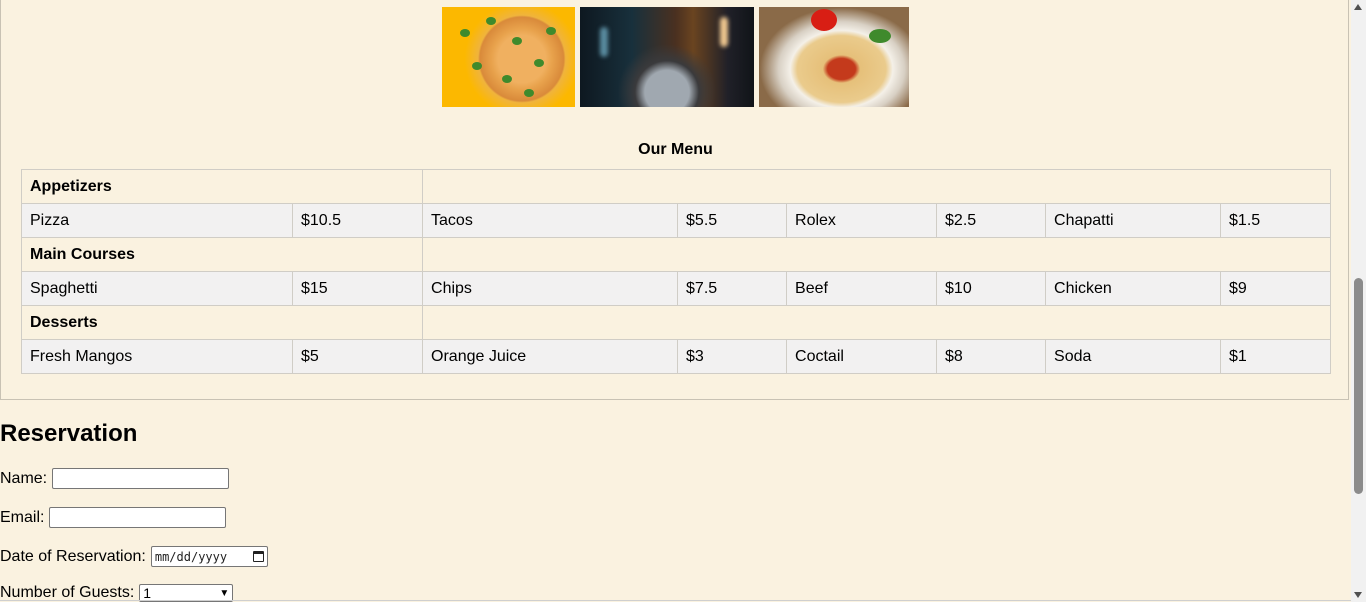 This screenshot has width=1366, height=602. I want to click on item-name: Chips, so click(550, 288).